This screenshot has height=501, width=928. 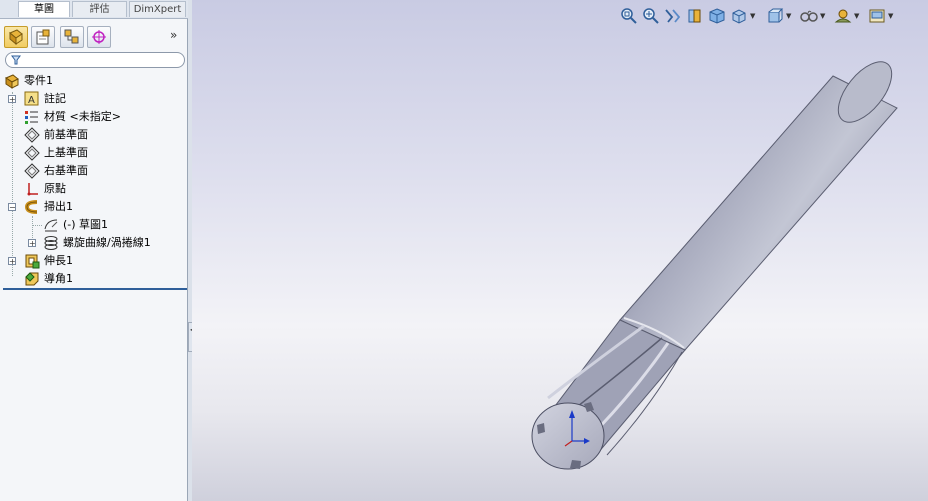 What do you see at coordinates (51, 243) in the screenshot?
I see `helix-icon` at bounding box center [51, 243].